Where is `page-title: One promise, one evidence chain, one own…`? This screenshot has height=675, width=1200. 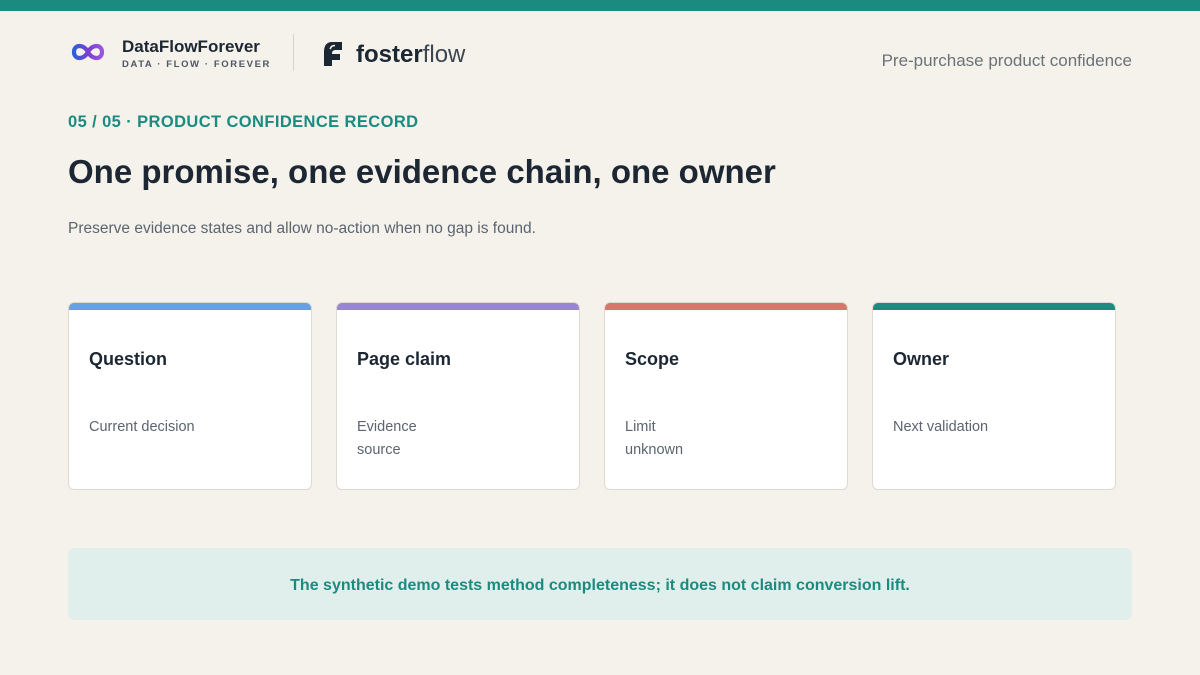
page-title: One promise, one evidence chain, one own… is located at coordinates (422, 171).